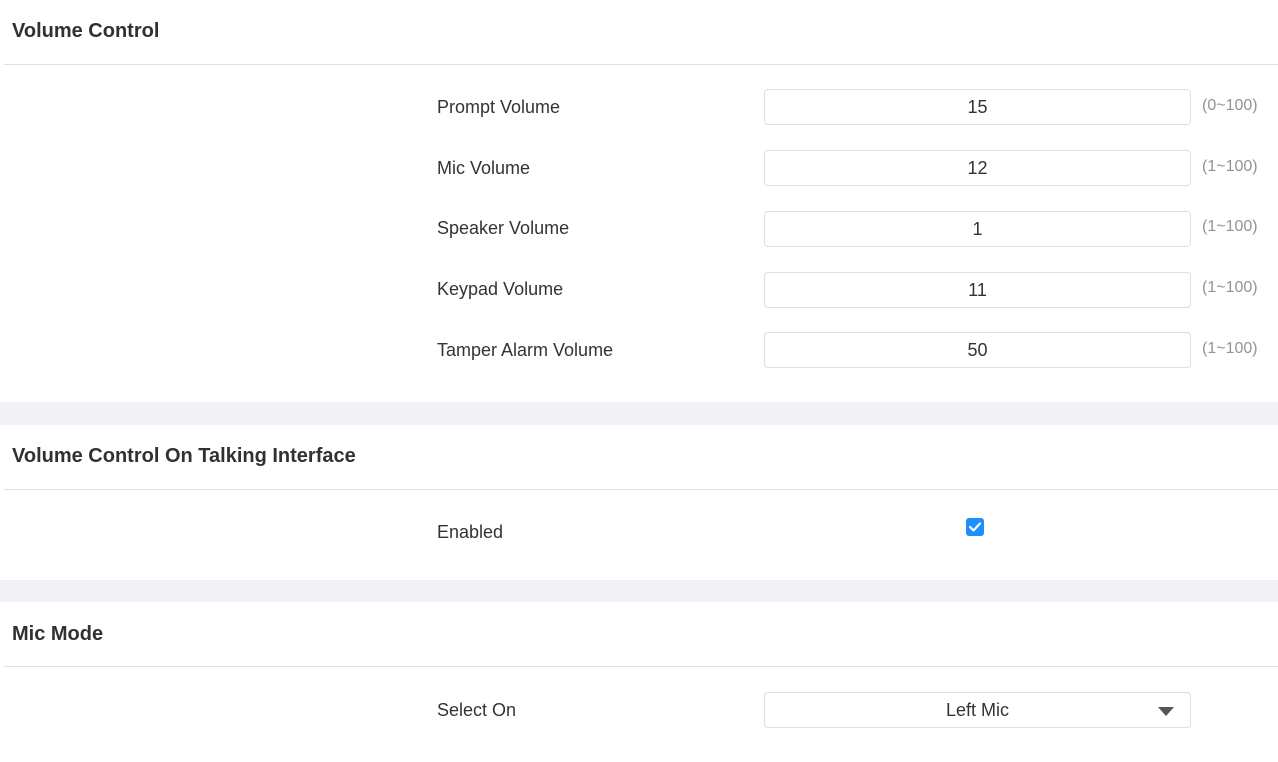 The height and width of the screenshot is (762, 1278). I want to click on keypad-volume-input, so click(977, 290).